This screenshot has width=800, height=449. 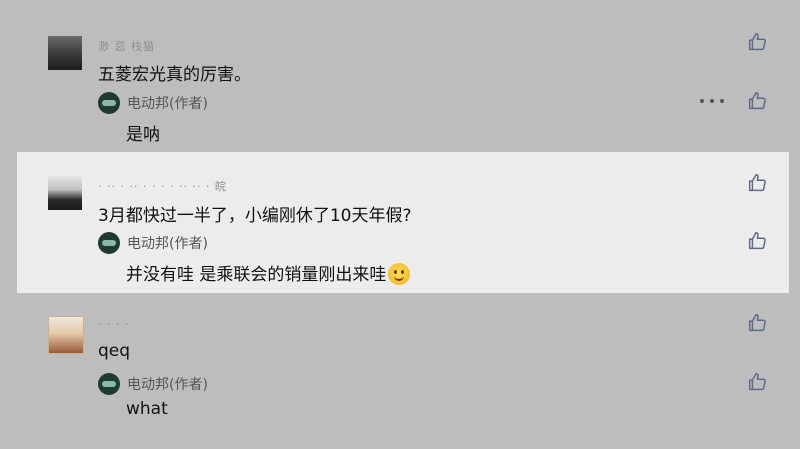 I want to click on comment-username: · ·· · ·· · · · · ·· ·· · 皖, so click(x=162, y=186).